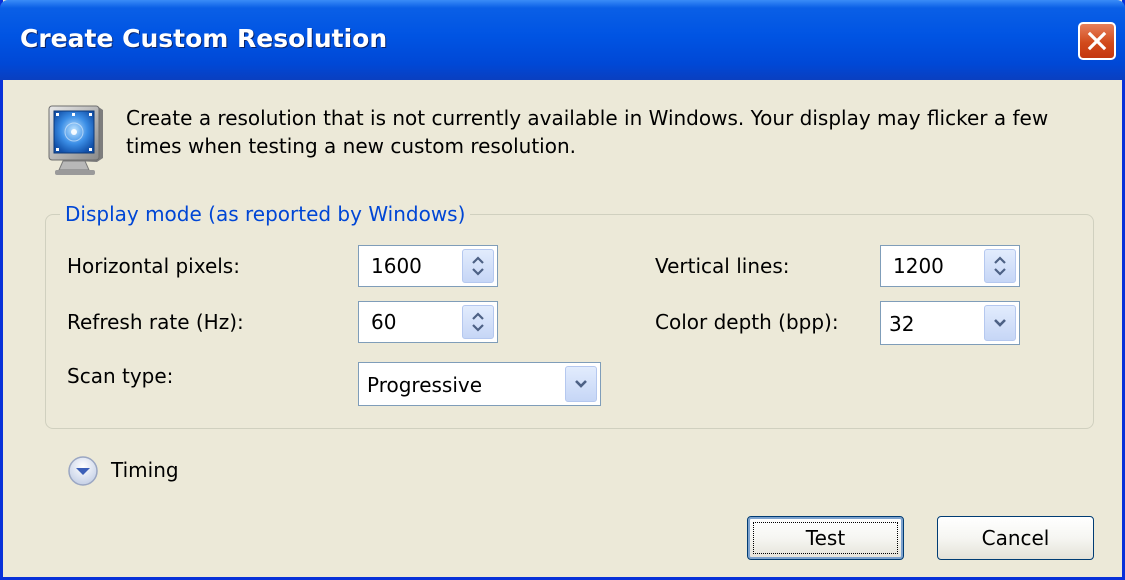 The height and width of the screenshot is (580, 1125). Describe the element at coordinates (383, 322) in the screenshot. I see `refresh-rate-value: 60` at that location.